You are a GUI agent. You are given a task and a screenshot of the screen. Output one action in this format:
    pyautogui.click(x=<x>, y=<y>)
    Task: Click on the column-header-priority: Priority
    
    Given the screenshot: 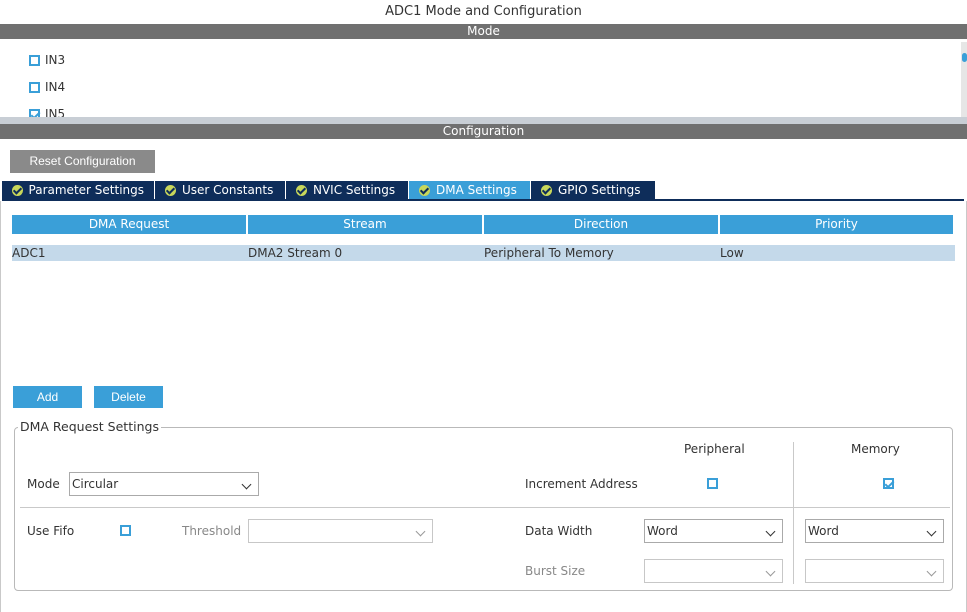 What is the action you would take?
    pyautogui.click(x=836, y=224)
    